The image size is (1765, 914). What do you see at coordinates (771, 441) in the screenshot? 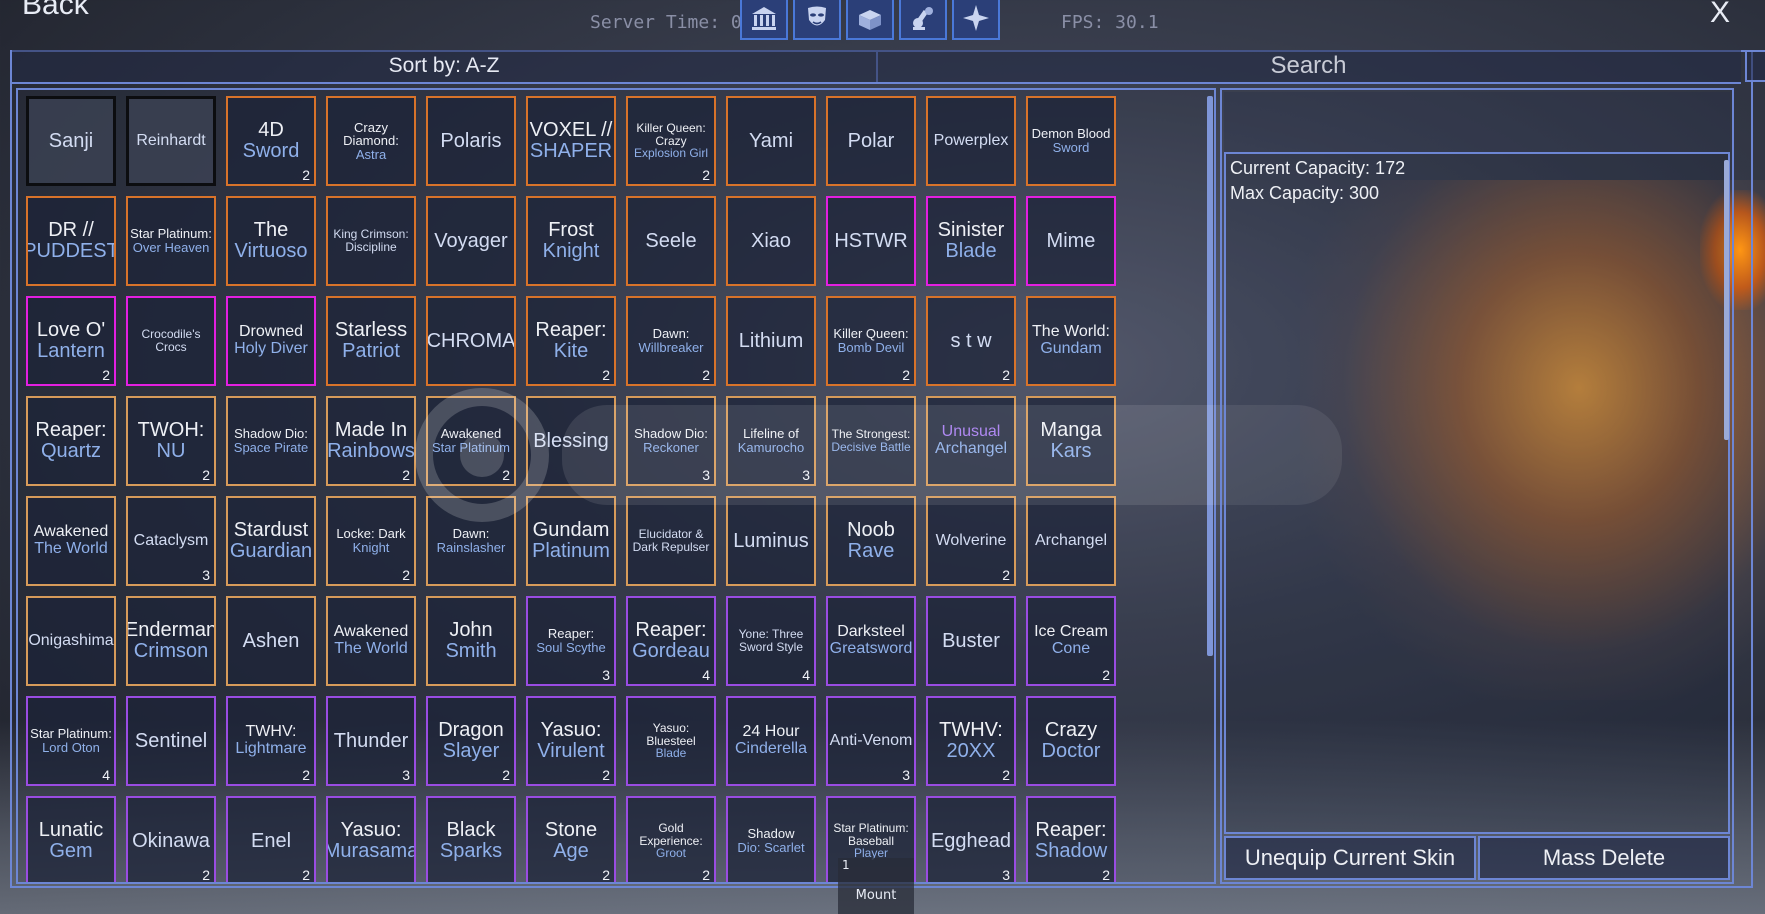
I see `skin-tile: Lifeline of Kamurocho 3` at bounding box center [771, 441].